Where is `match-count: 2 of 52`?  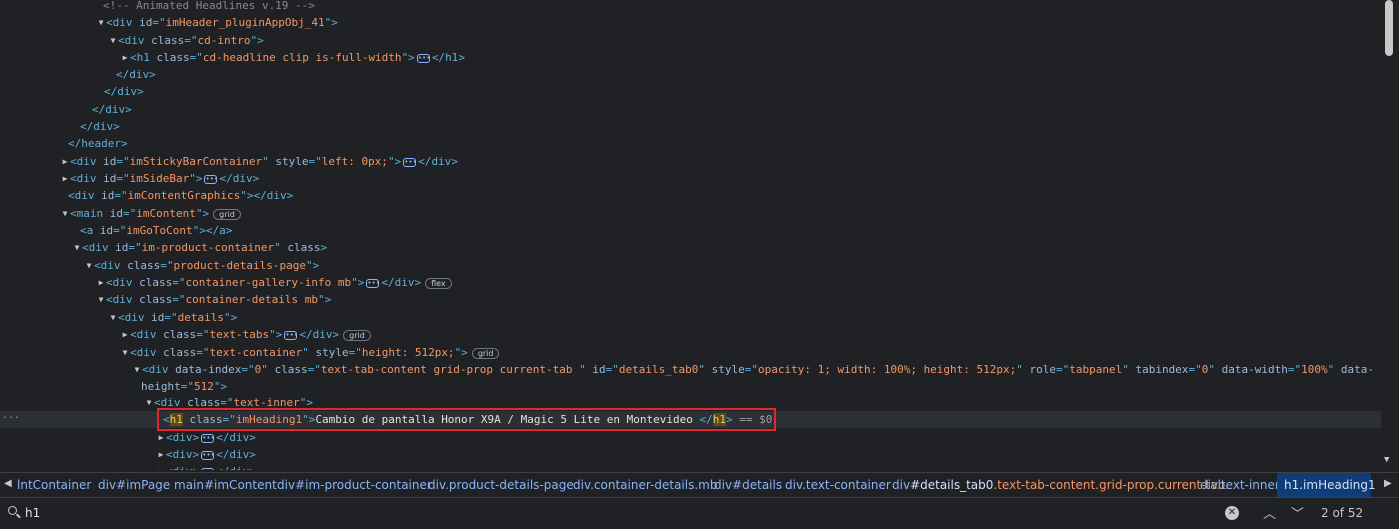
match-count: 2 of 52 is located at coordinates (1342, 513).